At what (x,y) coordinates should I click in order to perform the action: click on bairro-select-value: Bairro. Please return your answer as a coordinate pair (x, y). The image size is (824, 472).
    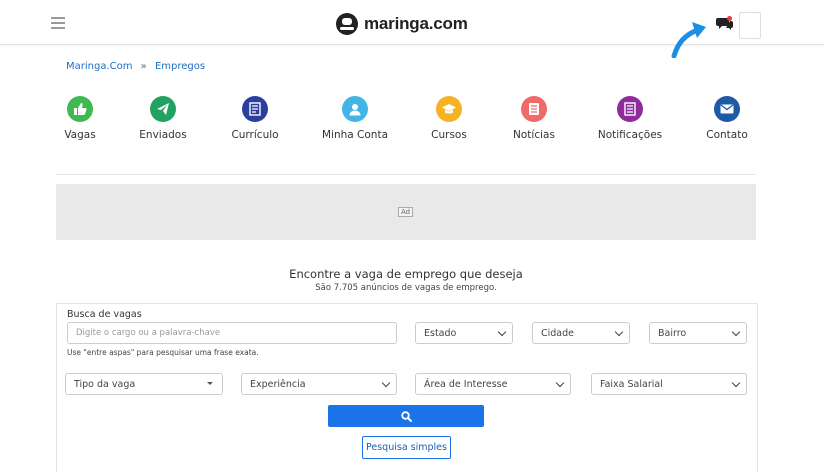
    Looking at the image, I should click on (672, 333).